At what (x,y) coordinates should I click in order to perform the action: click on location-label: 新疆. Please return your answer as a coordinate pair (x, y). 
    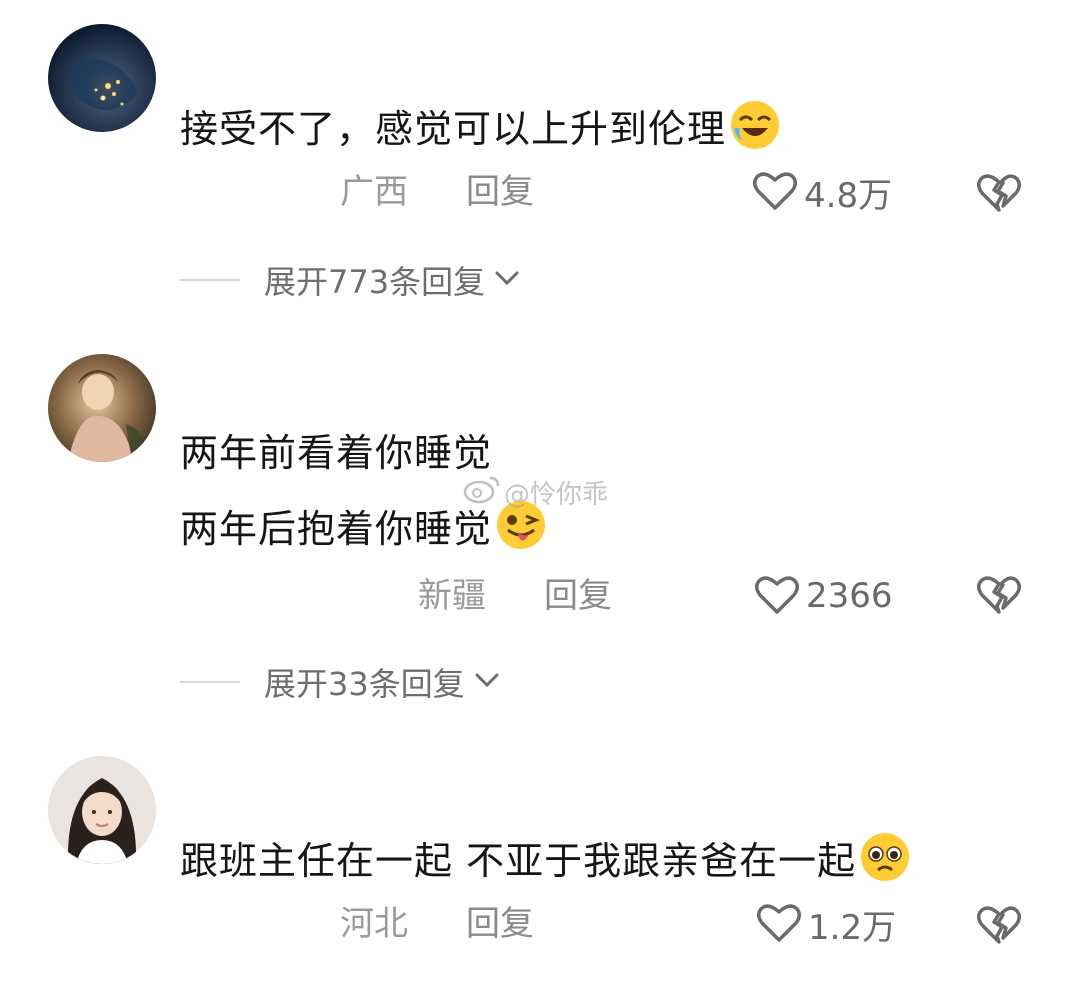
    Looking at the image, I should click on (452, 596).